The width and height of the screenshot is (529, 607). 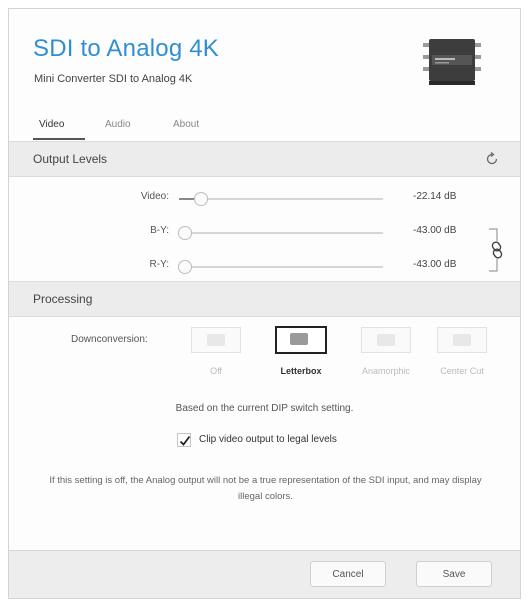 I want to click on downconversion-anamorphic-button, so click(x=386, y=340).